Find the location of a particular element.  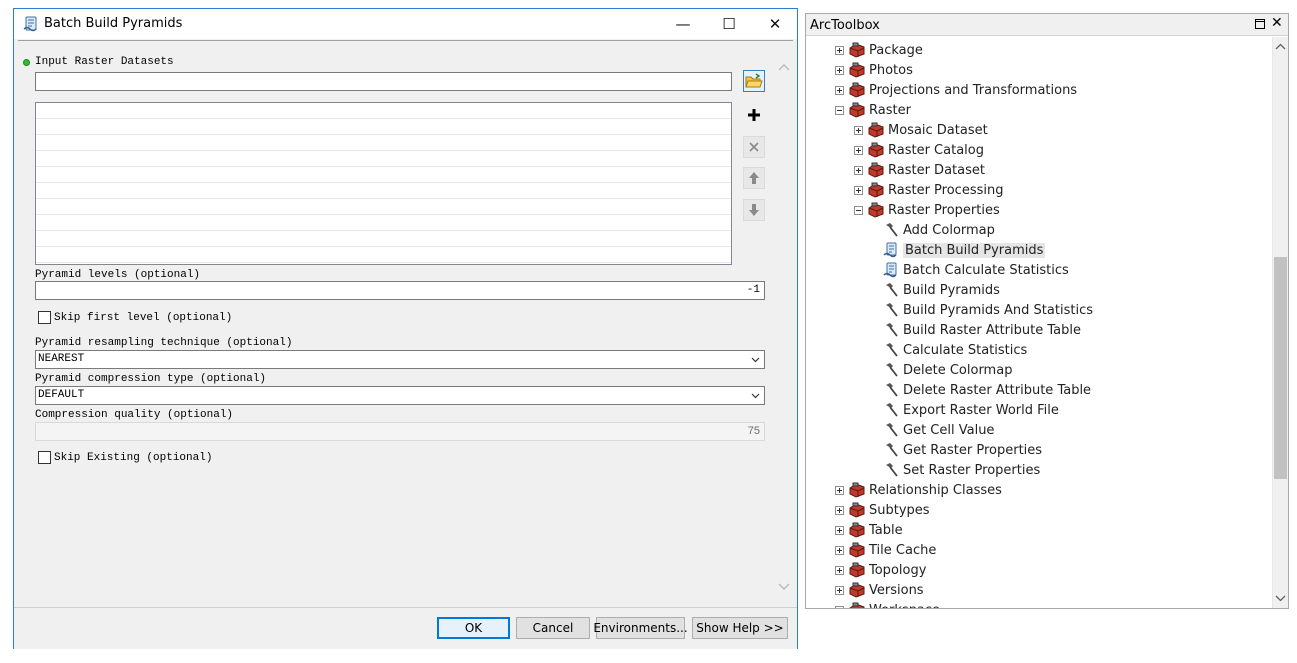

skip-existing-label: Skip Existing (optional) is located at coordinates (133, 458).